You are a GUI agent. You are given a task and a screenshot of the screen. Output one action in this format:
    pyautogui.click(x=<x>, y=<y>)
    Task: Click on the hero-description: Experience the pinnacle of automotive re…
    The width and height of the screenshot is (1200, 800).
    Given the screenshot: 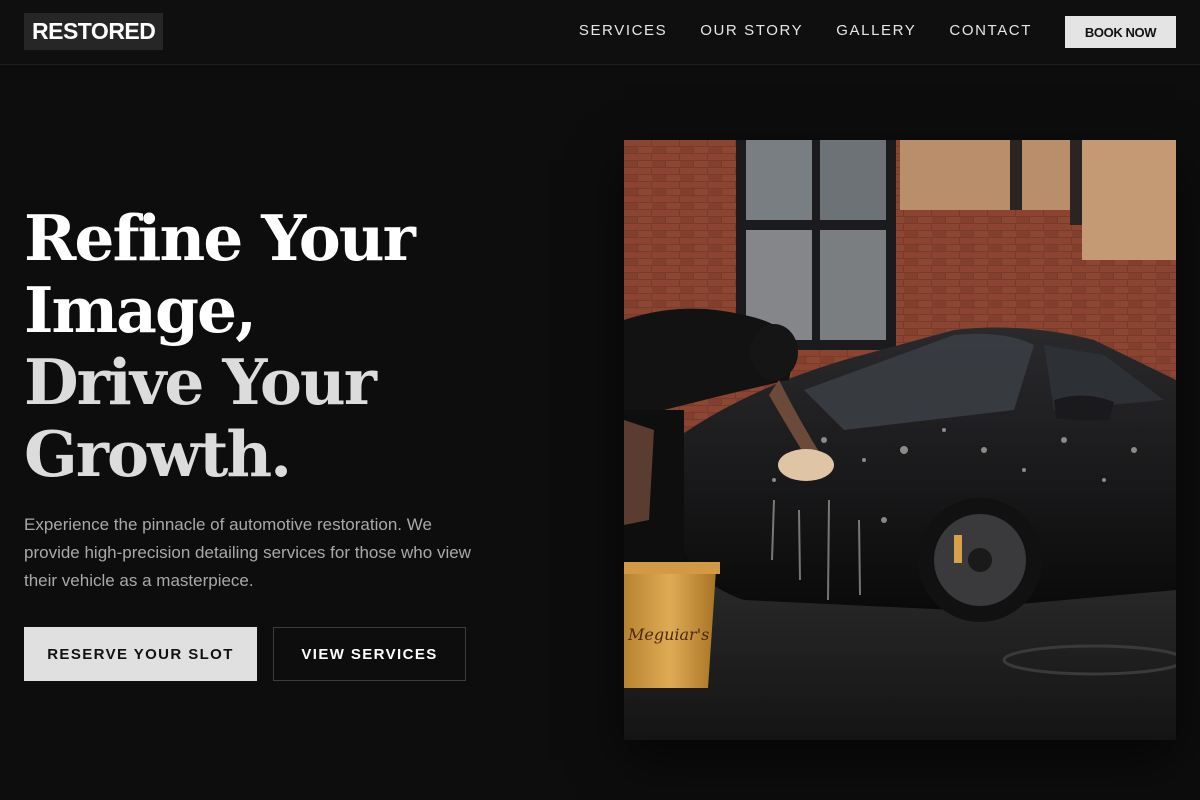 What is the action you would take?
    pyautogui.click(x=247, y=552)
    